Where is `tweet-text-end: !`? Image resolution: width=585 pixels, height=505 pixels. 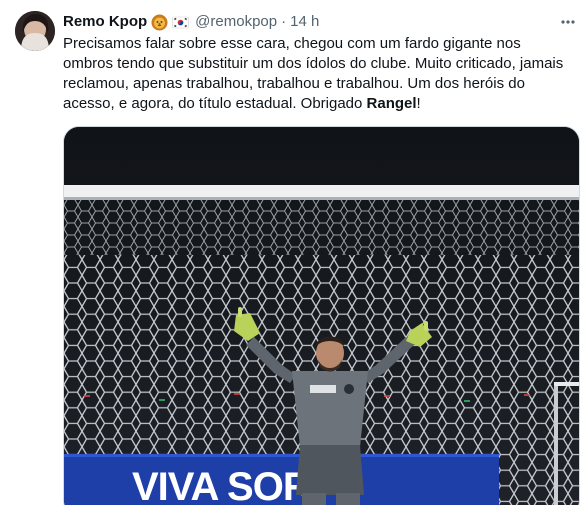 tweet-text-end: ! is located at coordinates (418, 103).